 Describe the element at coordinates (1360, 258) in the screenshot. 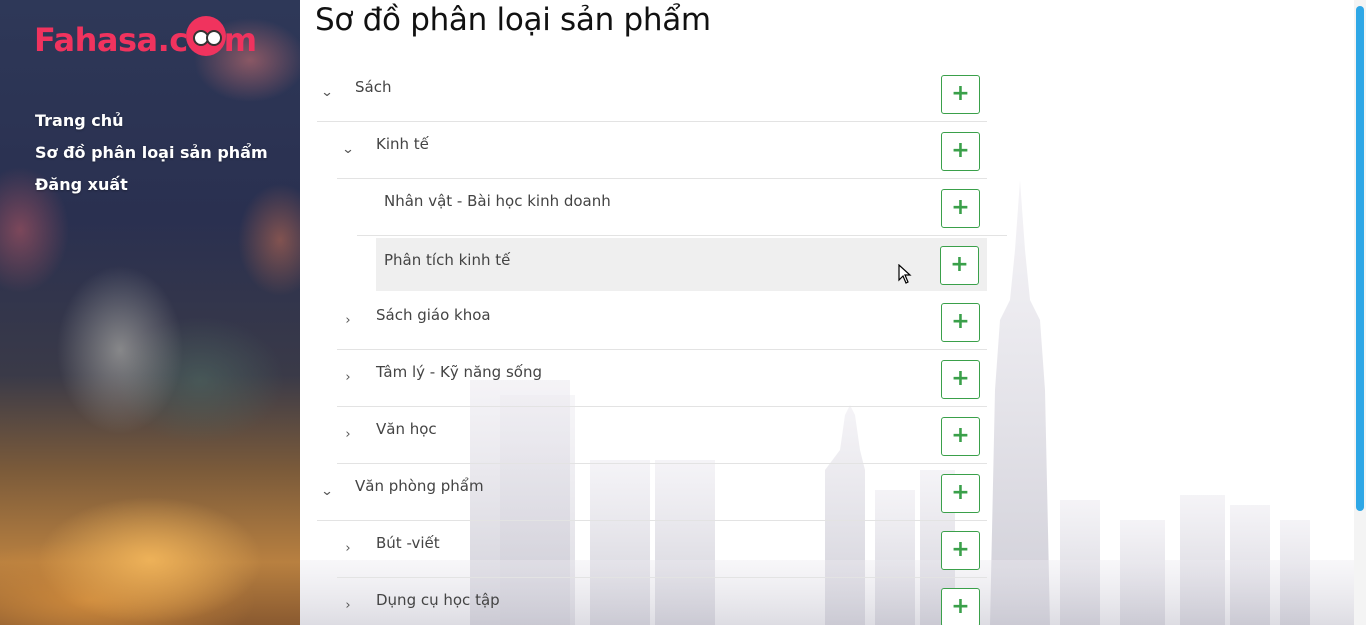

I see `scrollbar-thumb` at that location.